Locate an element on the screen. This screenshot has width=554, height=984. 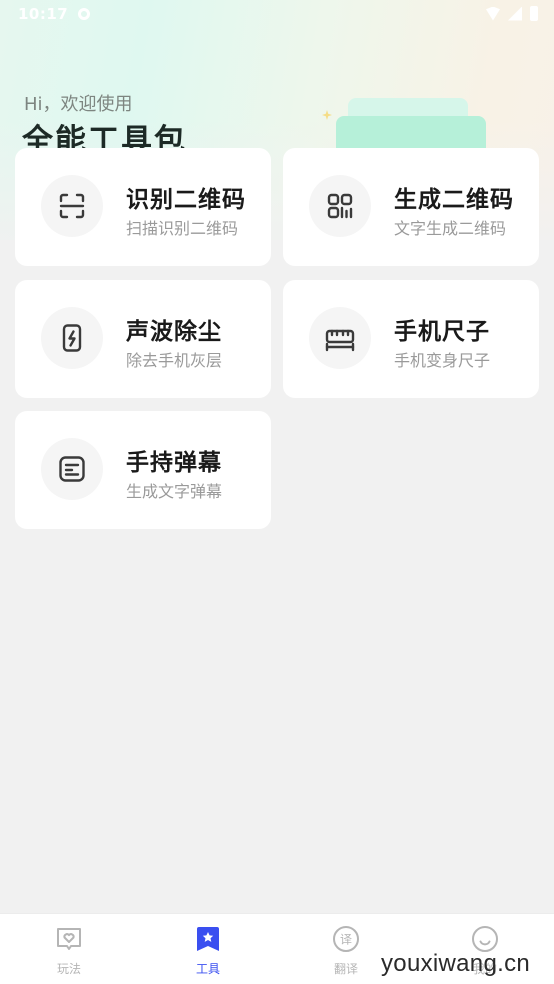
translate-icon: 译 is located at coordinates (346, 939).